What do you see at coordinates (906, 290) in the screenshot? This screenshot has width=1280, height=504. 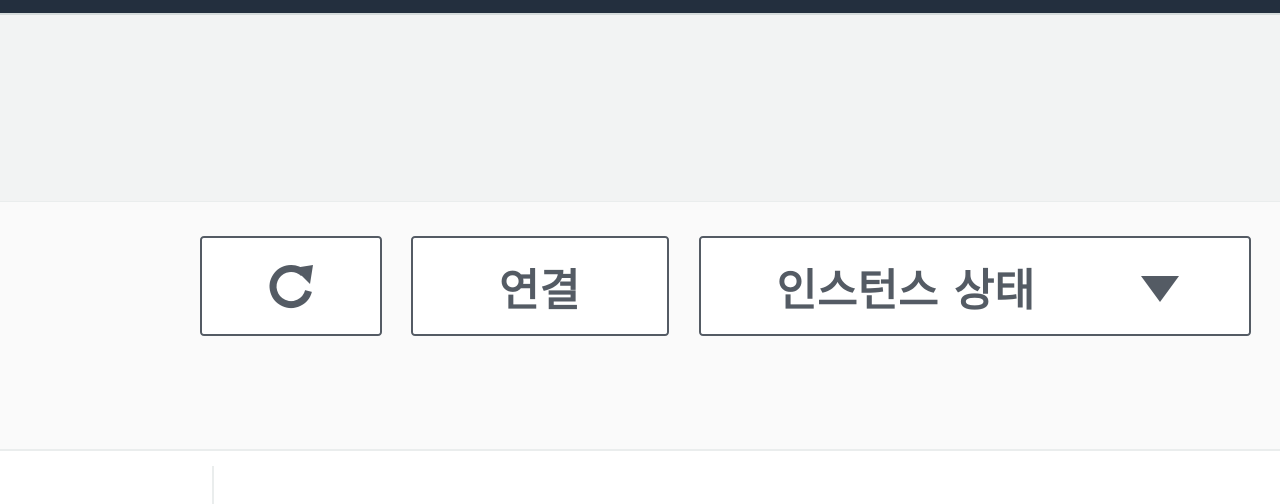 I see `instance-state-label: 인스턴스 상태` at bounding box center [906, 290].